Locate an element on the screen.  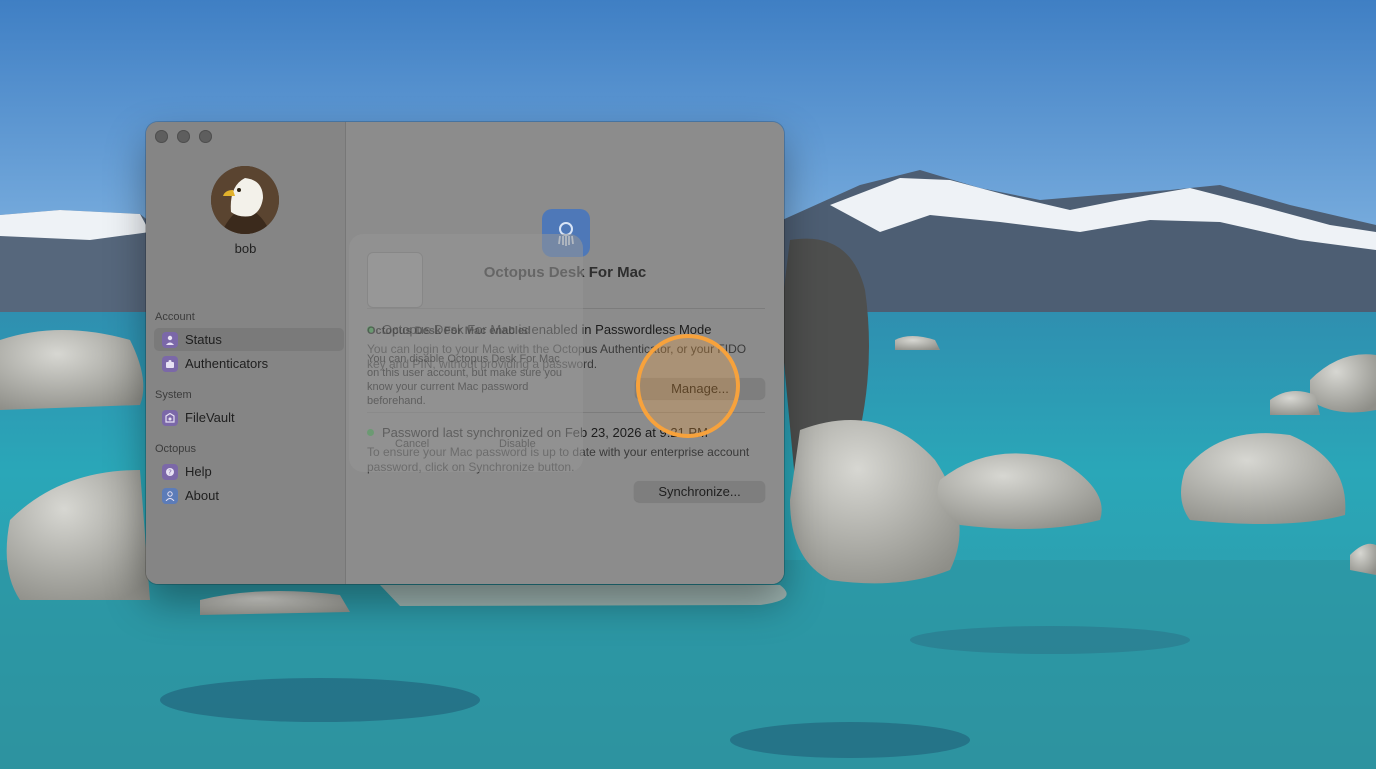
dialog-disable-button: Disable is located at coordinates (517, 444).